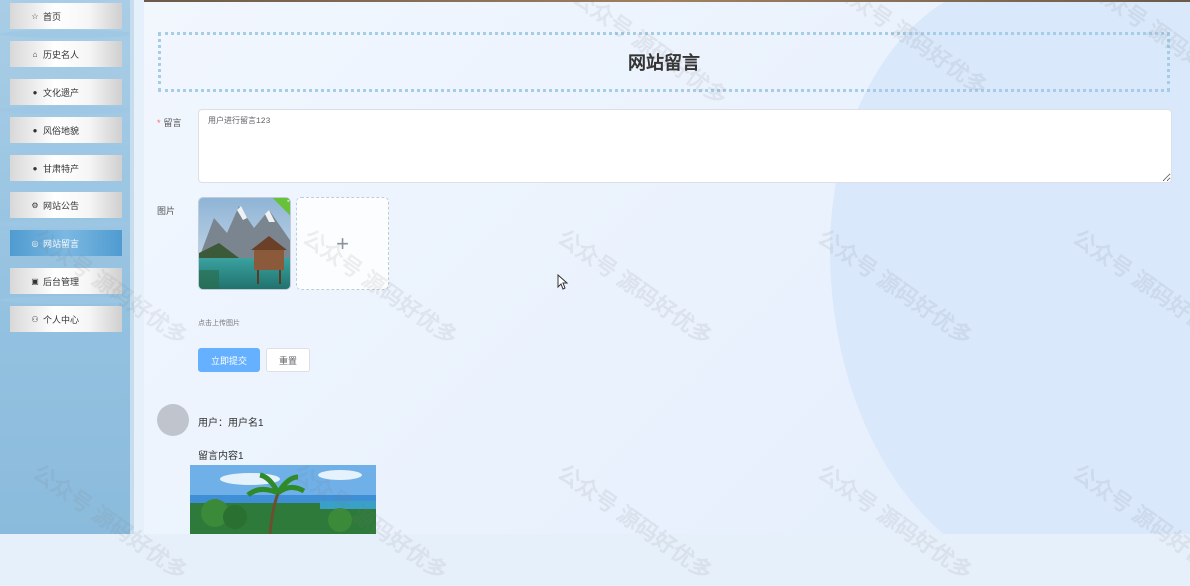  Describe the element at coordinates (685, 146) in the screenshot. I see `message-textarea: 用户进行留言123` at that location.